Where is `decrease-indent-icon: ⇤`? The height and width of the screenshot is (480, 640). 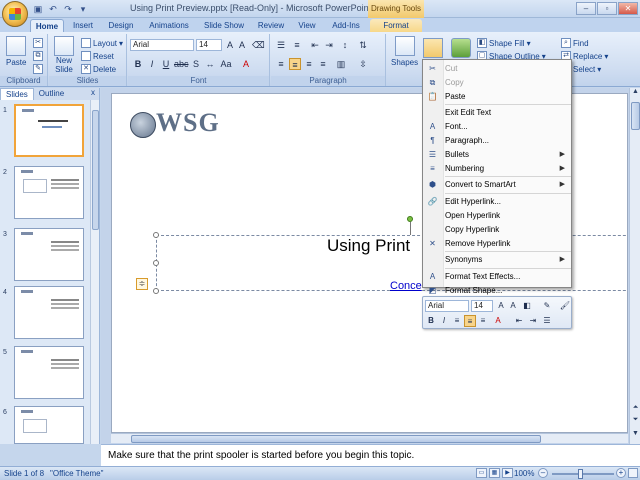 decrease-indent-icon: ⇤ is located at coordinates (315, 45).